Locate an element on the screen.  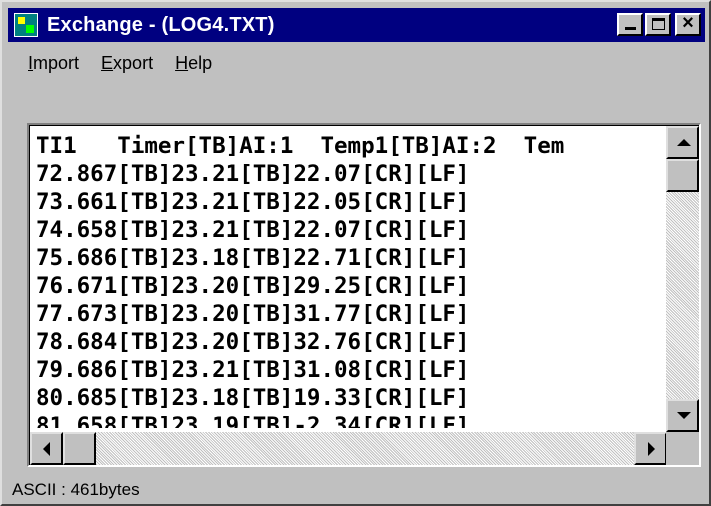
log-line: 75.686[TB]23.18[TB]22.71[CR][LF] is located at coordinates (253, 258).